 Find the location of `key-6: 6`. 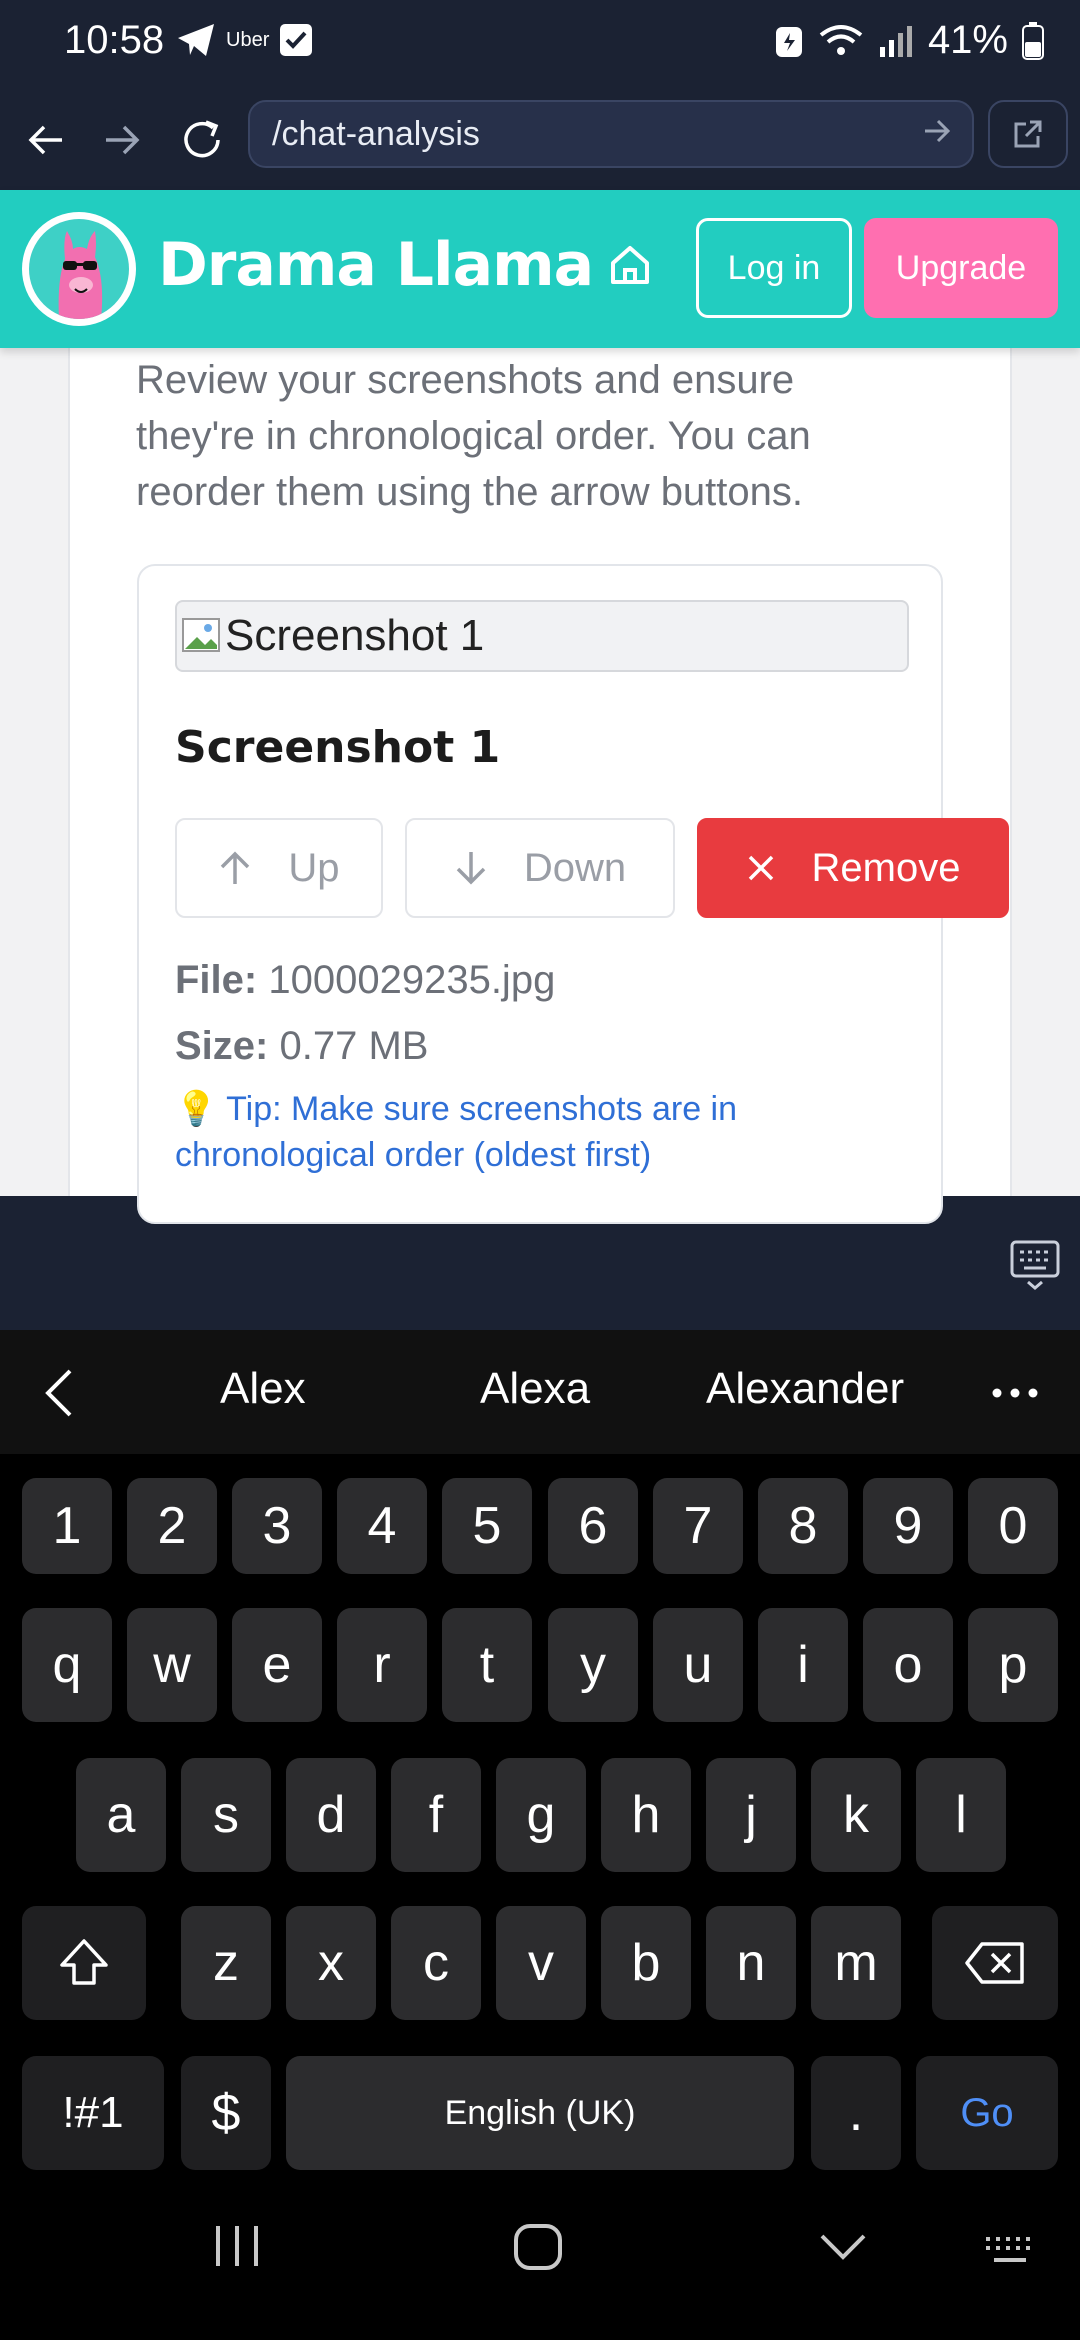

key-6: 6 is located at coordinates (593, 1526).